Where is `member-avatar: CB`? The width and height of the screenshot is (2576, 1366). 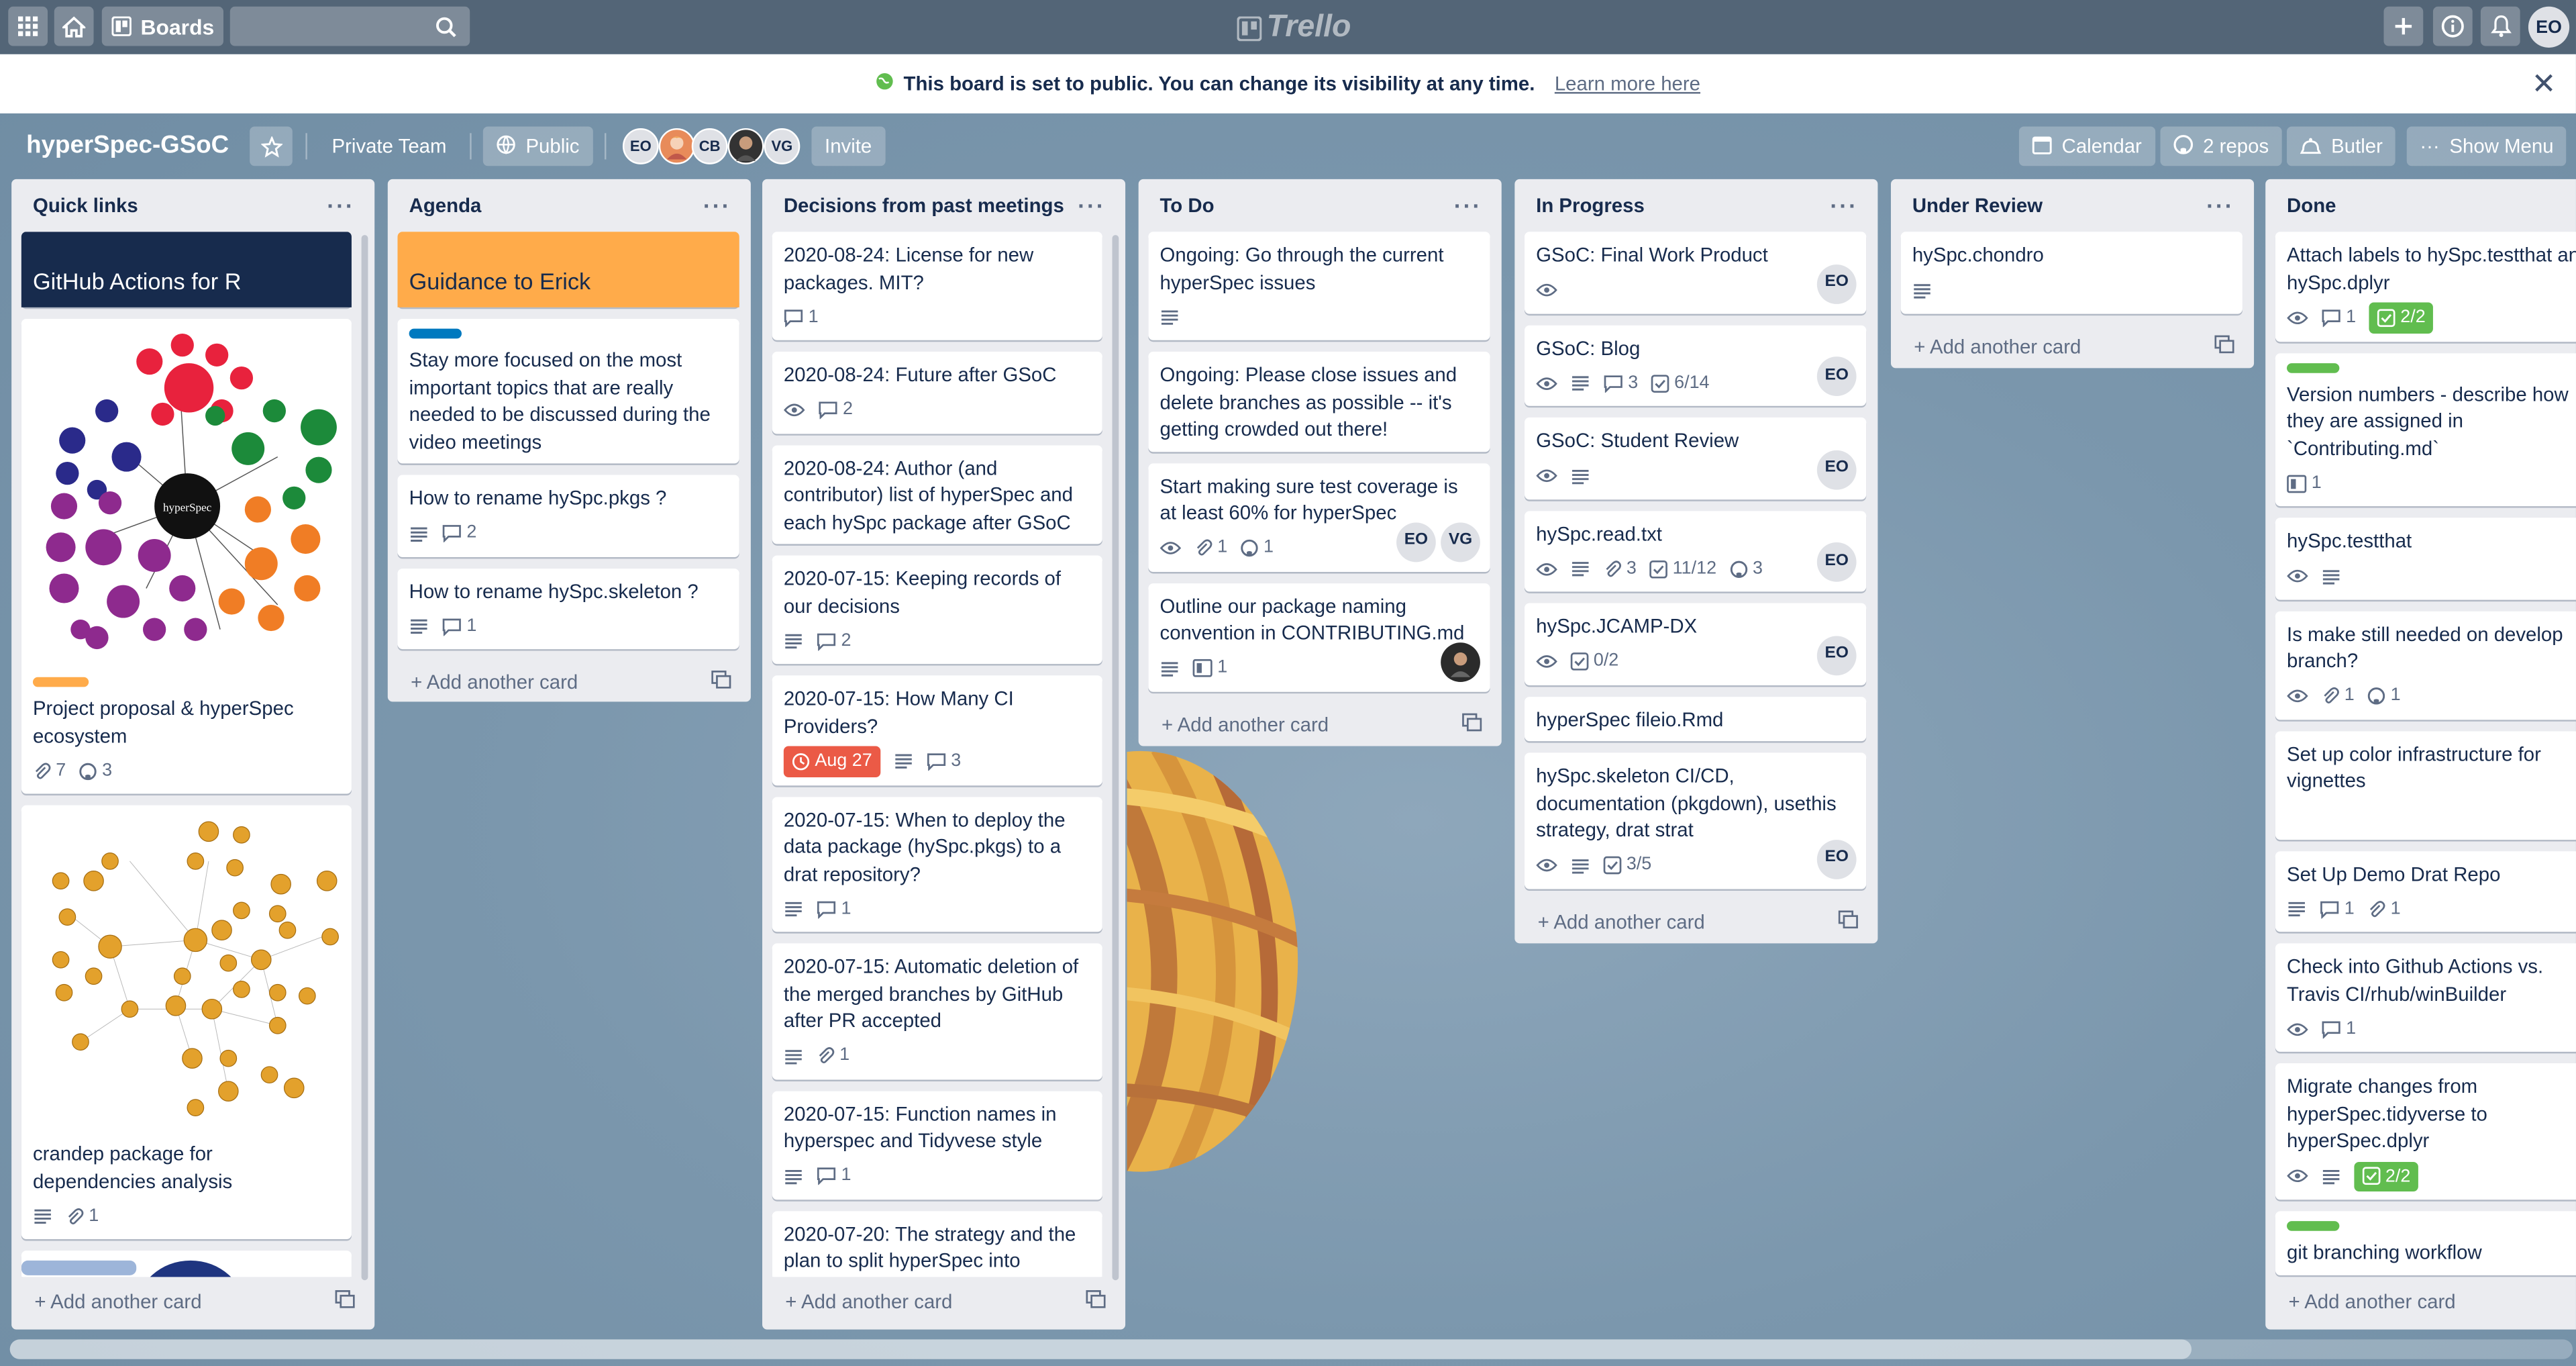
member-avatar: CB is located at coordinates (709, 146).